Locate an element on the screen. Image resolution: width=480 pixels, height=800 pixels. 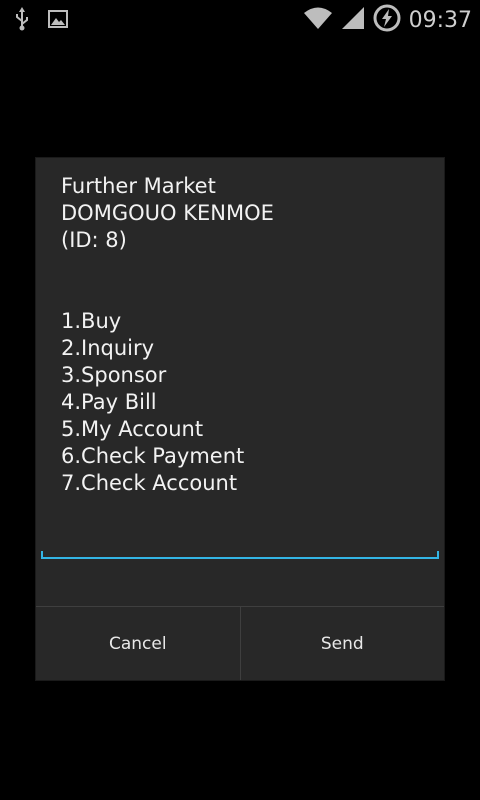
menu-item: 6.Check Payment is located at coordinates (153, 456).